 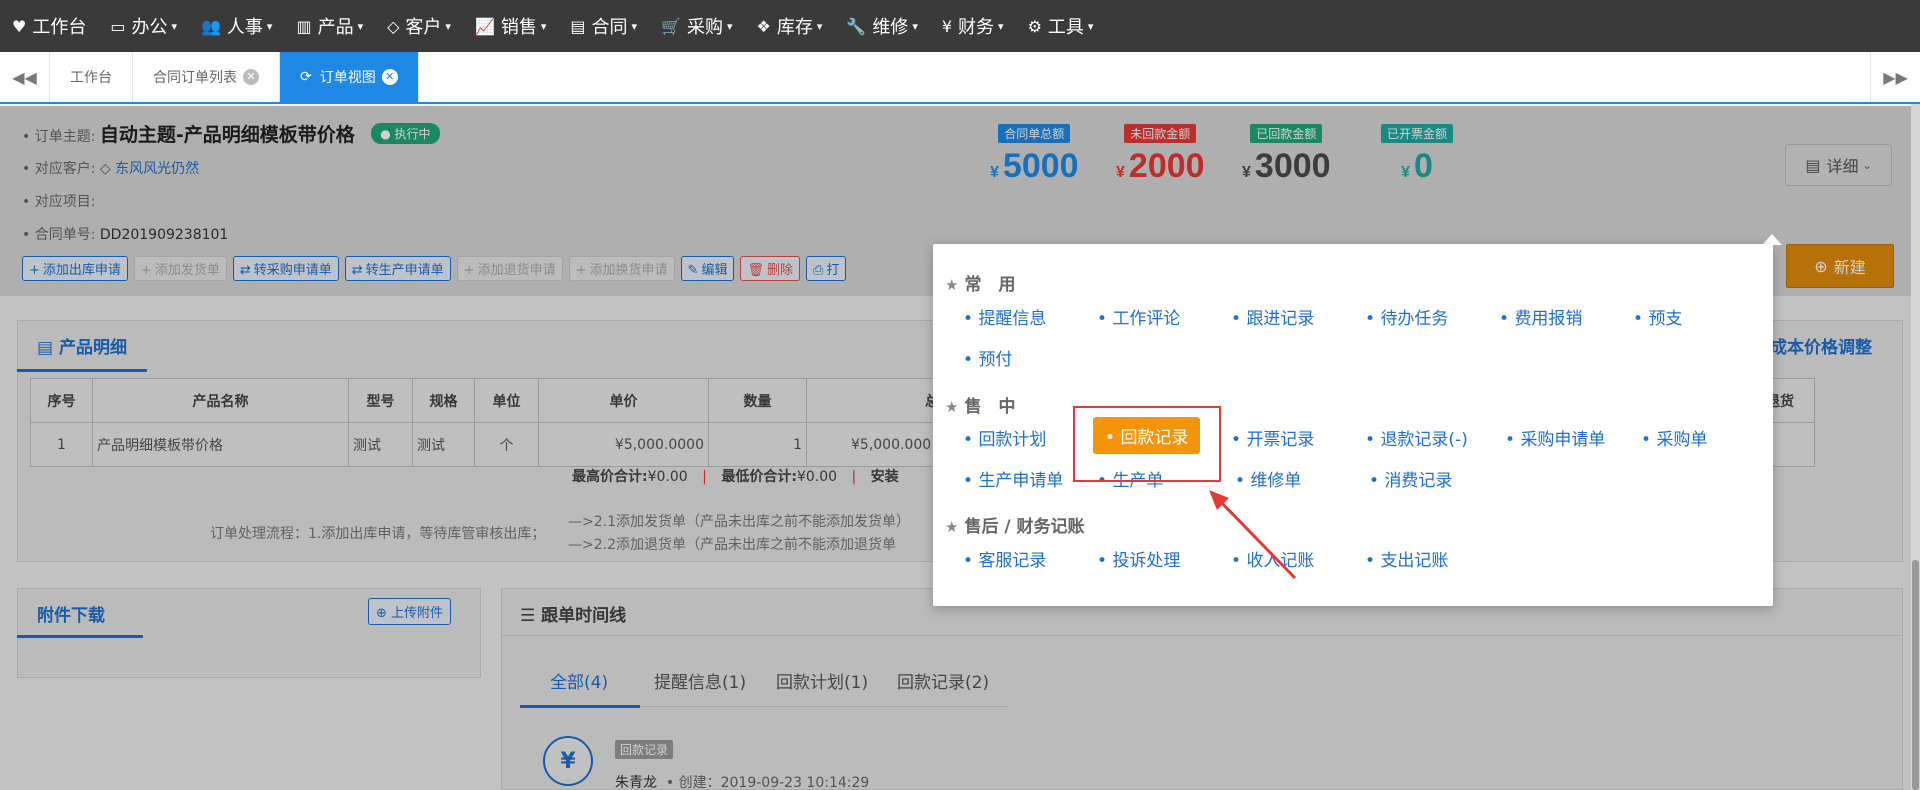 What do you see at coordinates (25, 77) in the screenshot?
I see `tab-scroll-left-icon: ◀◀` at bounding box center [25, 77].